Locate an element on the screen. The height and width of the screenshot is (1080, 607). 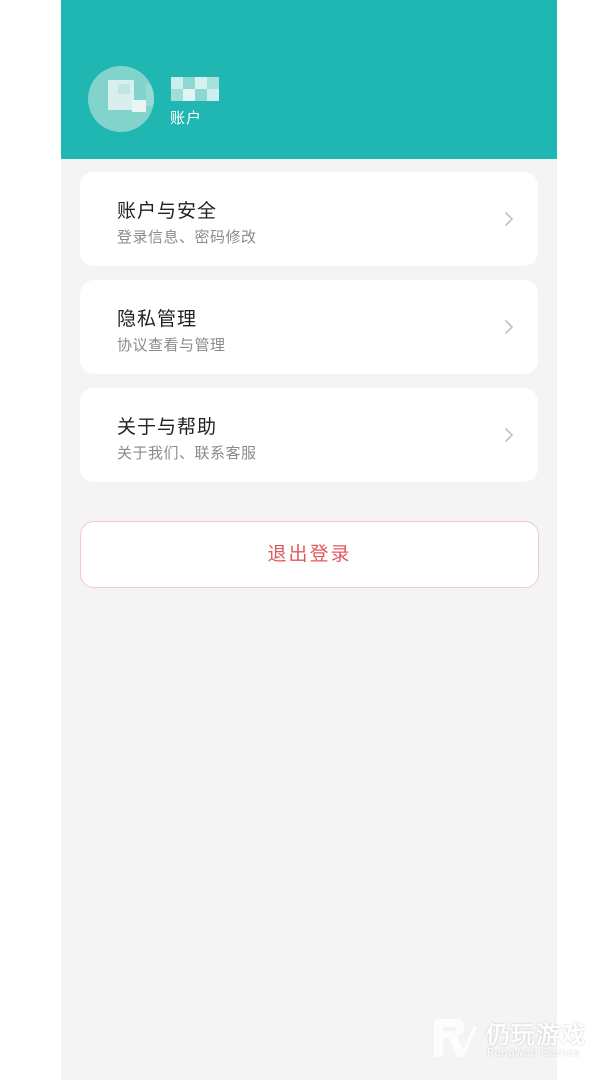
menu-item-subtitle: 登录信息、密码修改 is located at coordinates (187, 237).